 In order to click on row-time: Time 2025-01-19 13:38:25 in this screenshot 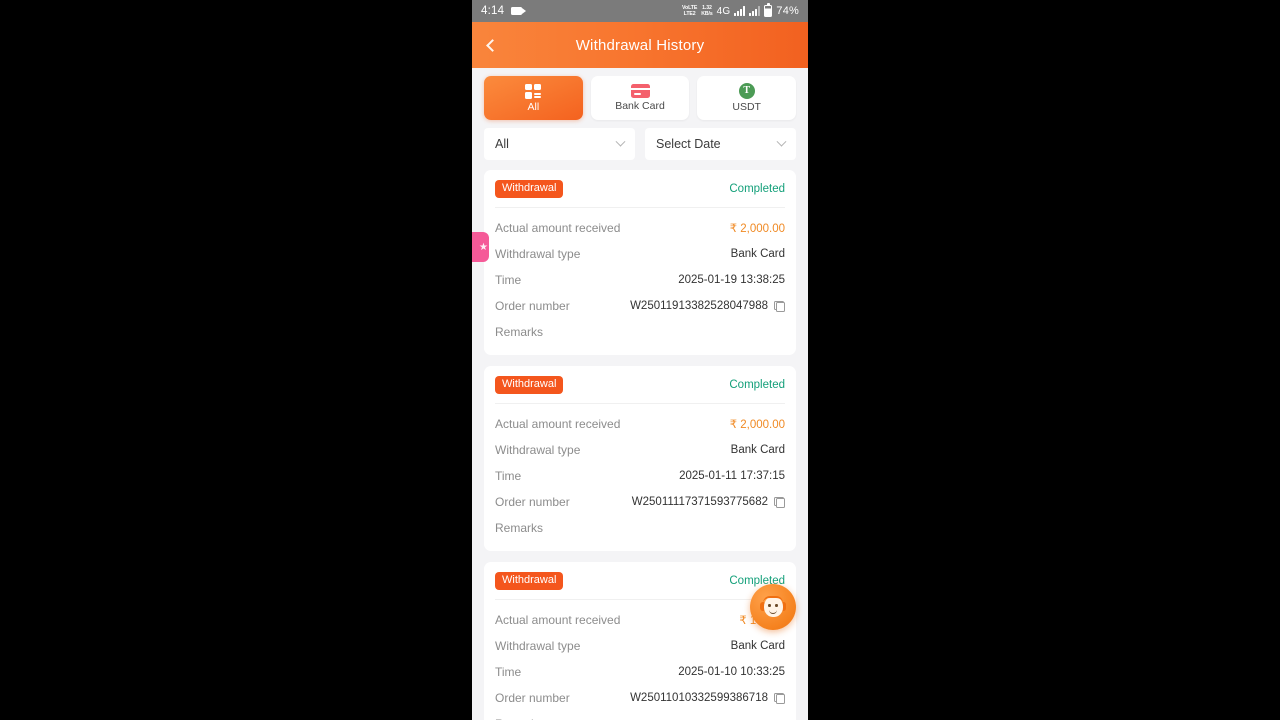, I will do `click(640, 280)`.